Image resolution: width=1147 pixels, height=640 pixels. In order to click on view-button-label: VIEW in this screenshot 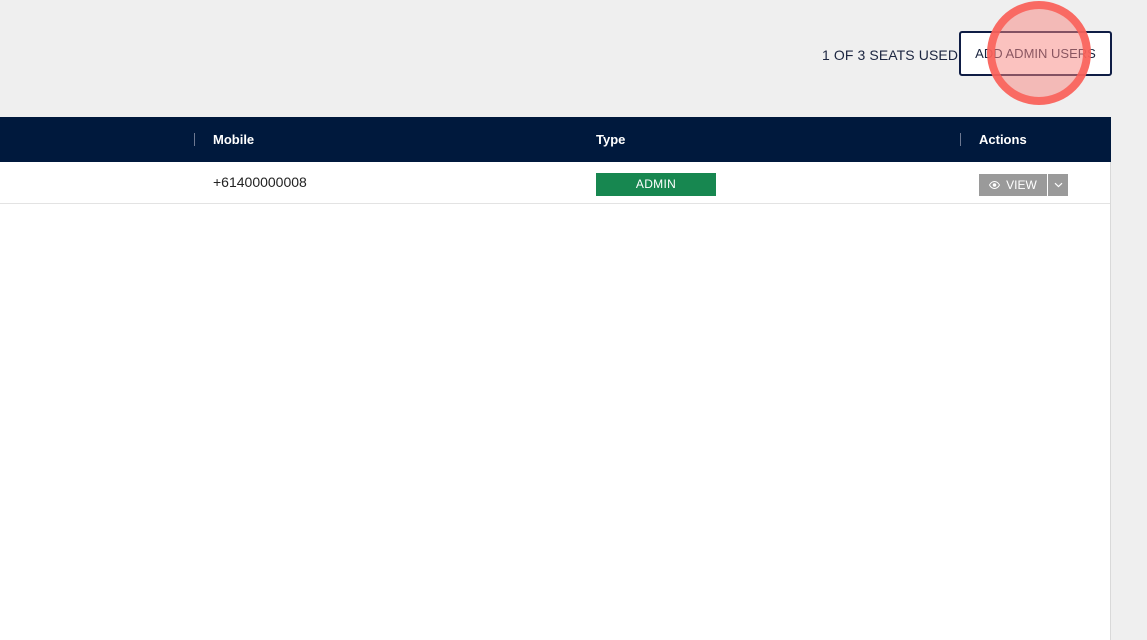, I will do `click(1021, 185)`.